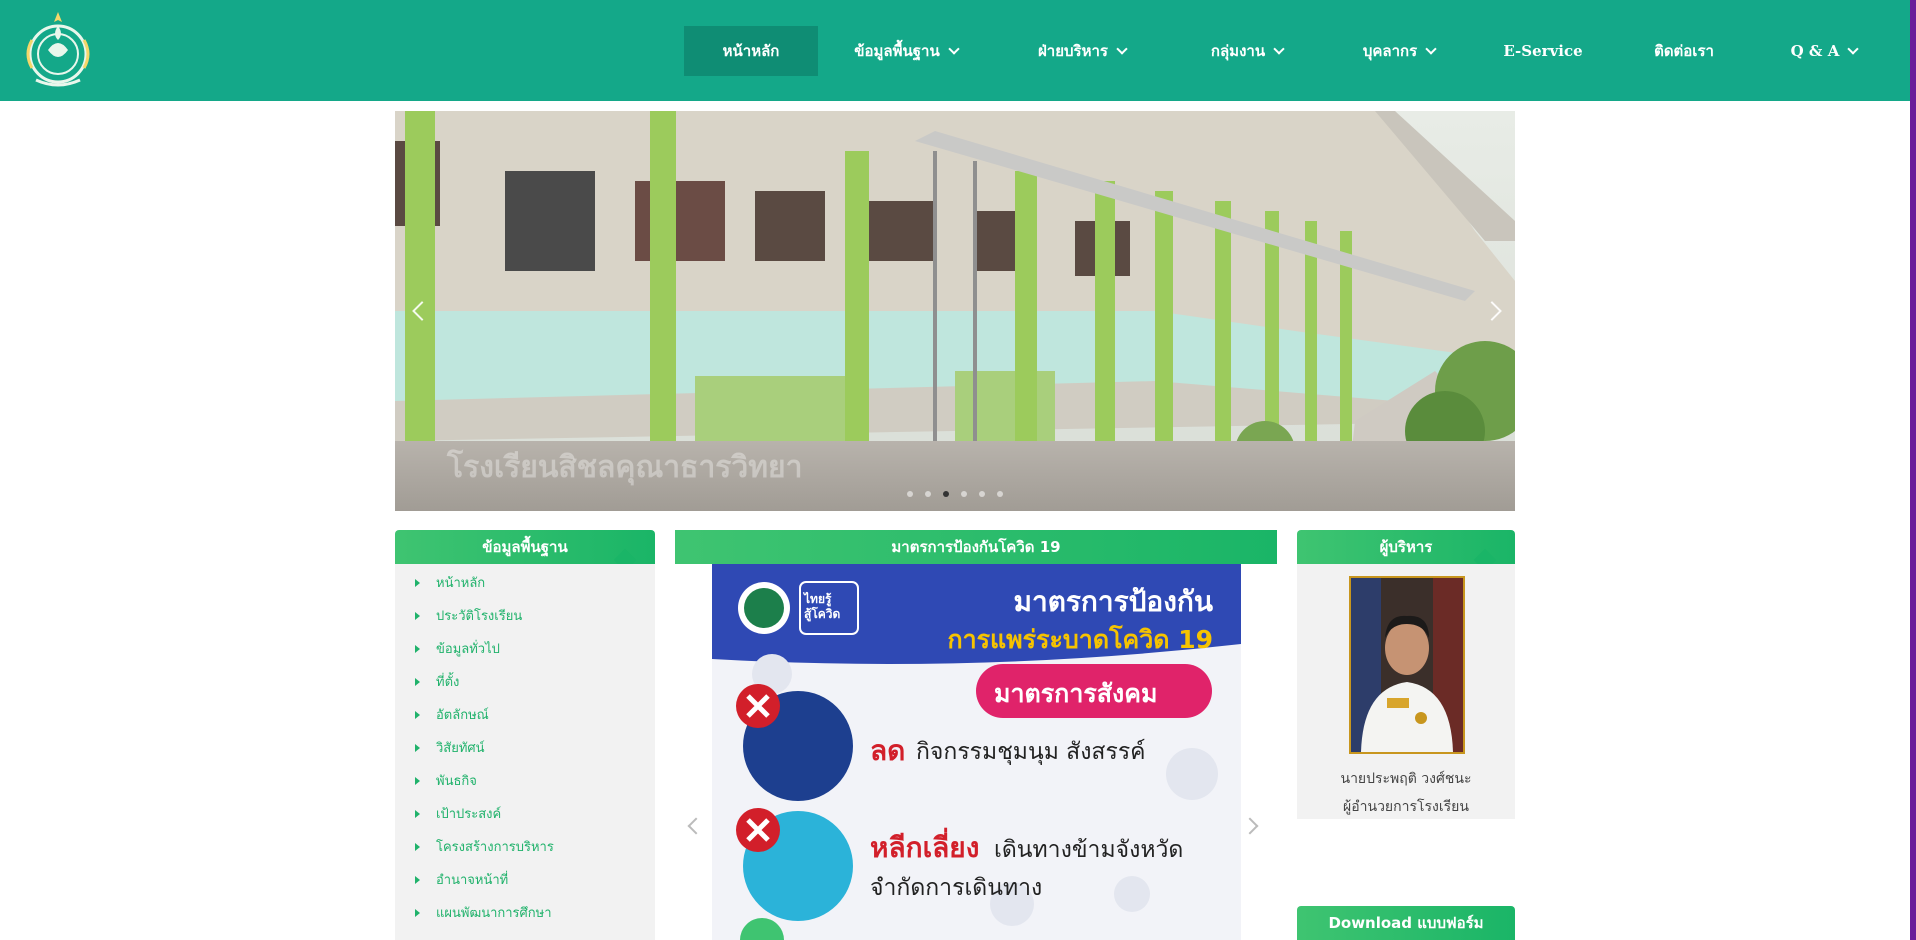  Describe the element at coordinates (1406, 547) in the screenshot. I see `panel-title: ผู้บริหาร` at that location.